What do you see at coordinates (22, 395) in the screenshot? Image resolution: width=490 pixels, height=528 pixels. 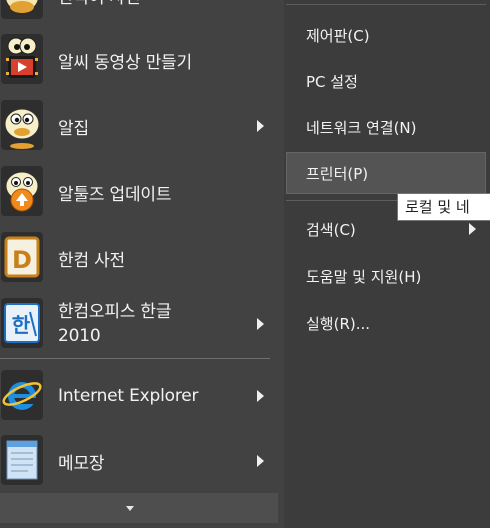 I see `internet-explorer-icon` at bounding box center [22, 395].